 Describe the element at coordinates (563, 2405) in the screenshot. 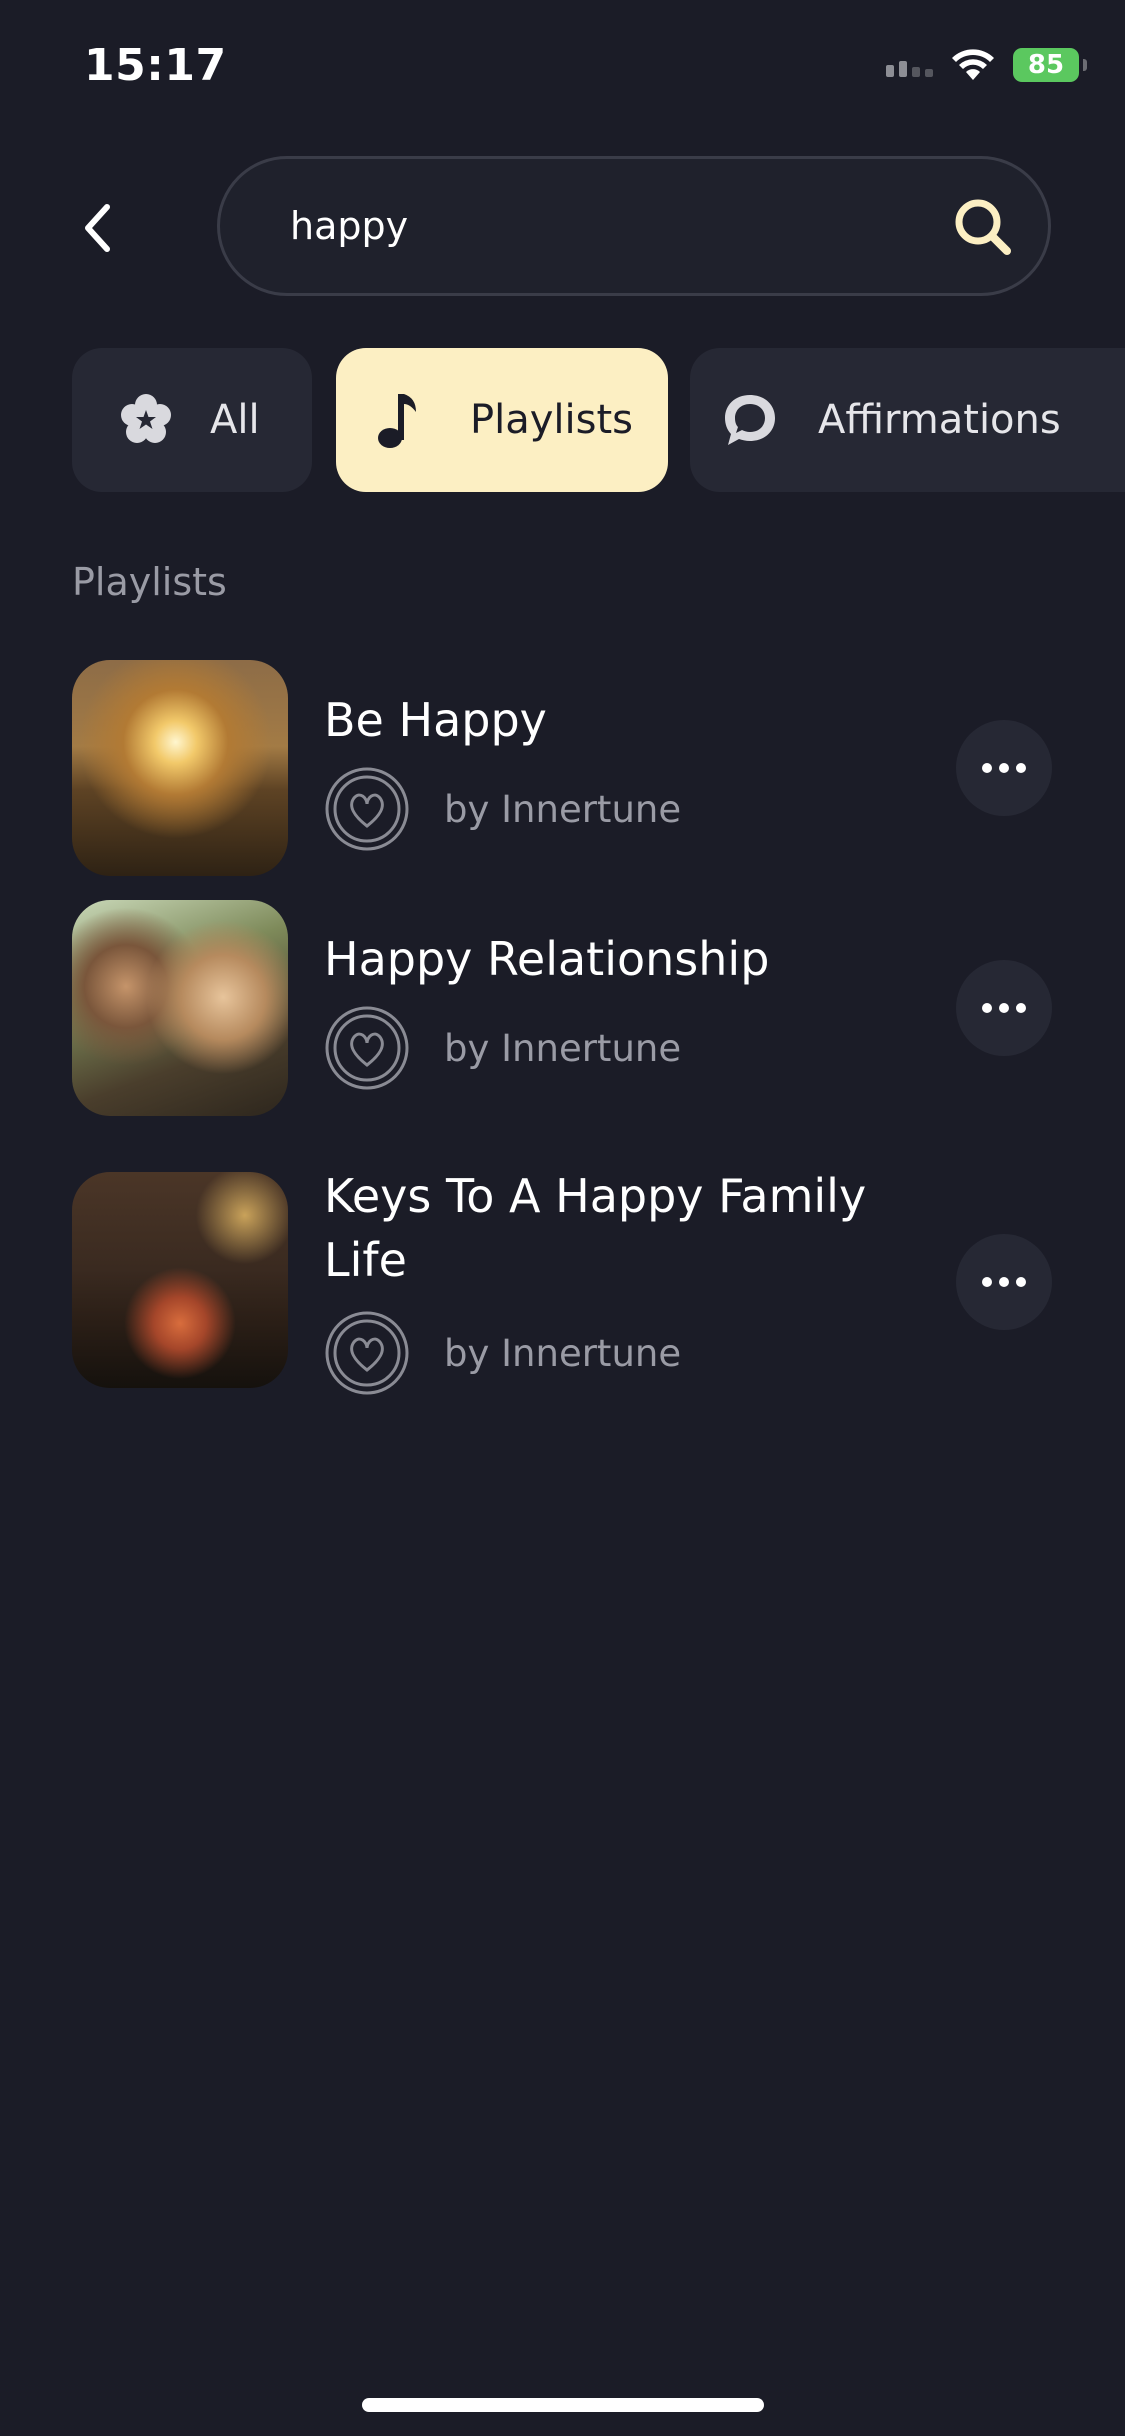

I see `home-indicator` at that location.